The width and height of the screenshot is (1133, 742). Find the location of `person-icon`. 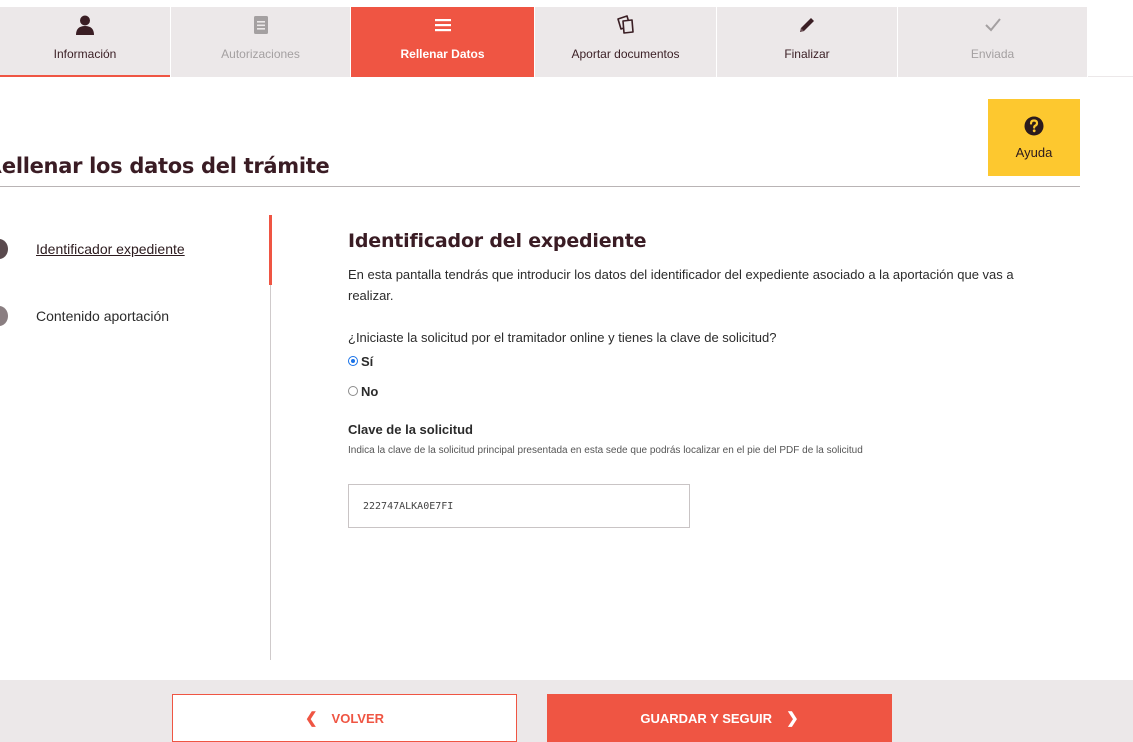

person-icon is located at coordinates (85, 25).